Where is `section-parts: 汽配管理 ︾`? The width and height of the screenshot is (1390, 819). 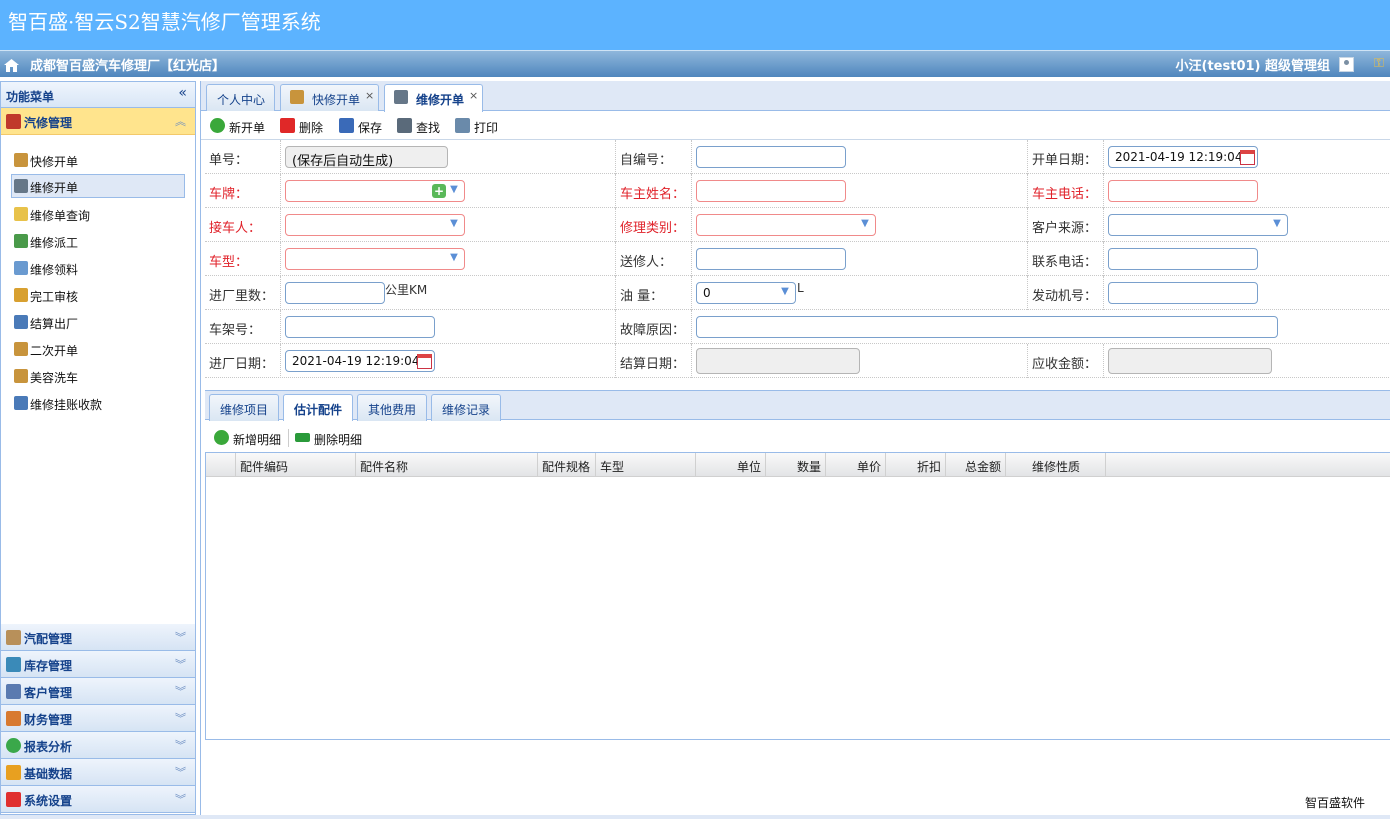
section-parts: 汽配管理 ︾ is located at coordinates (98, 637).